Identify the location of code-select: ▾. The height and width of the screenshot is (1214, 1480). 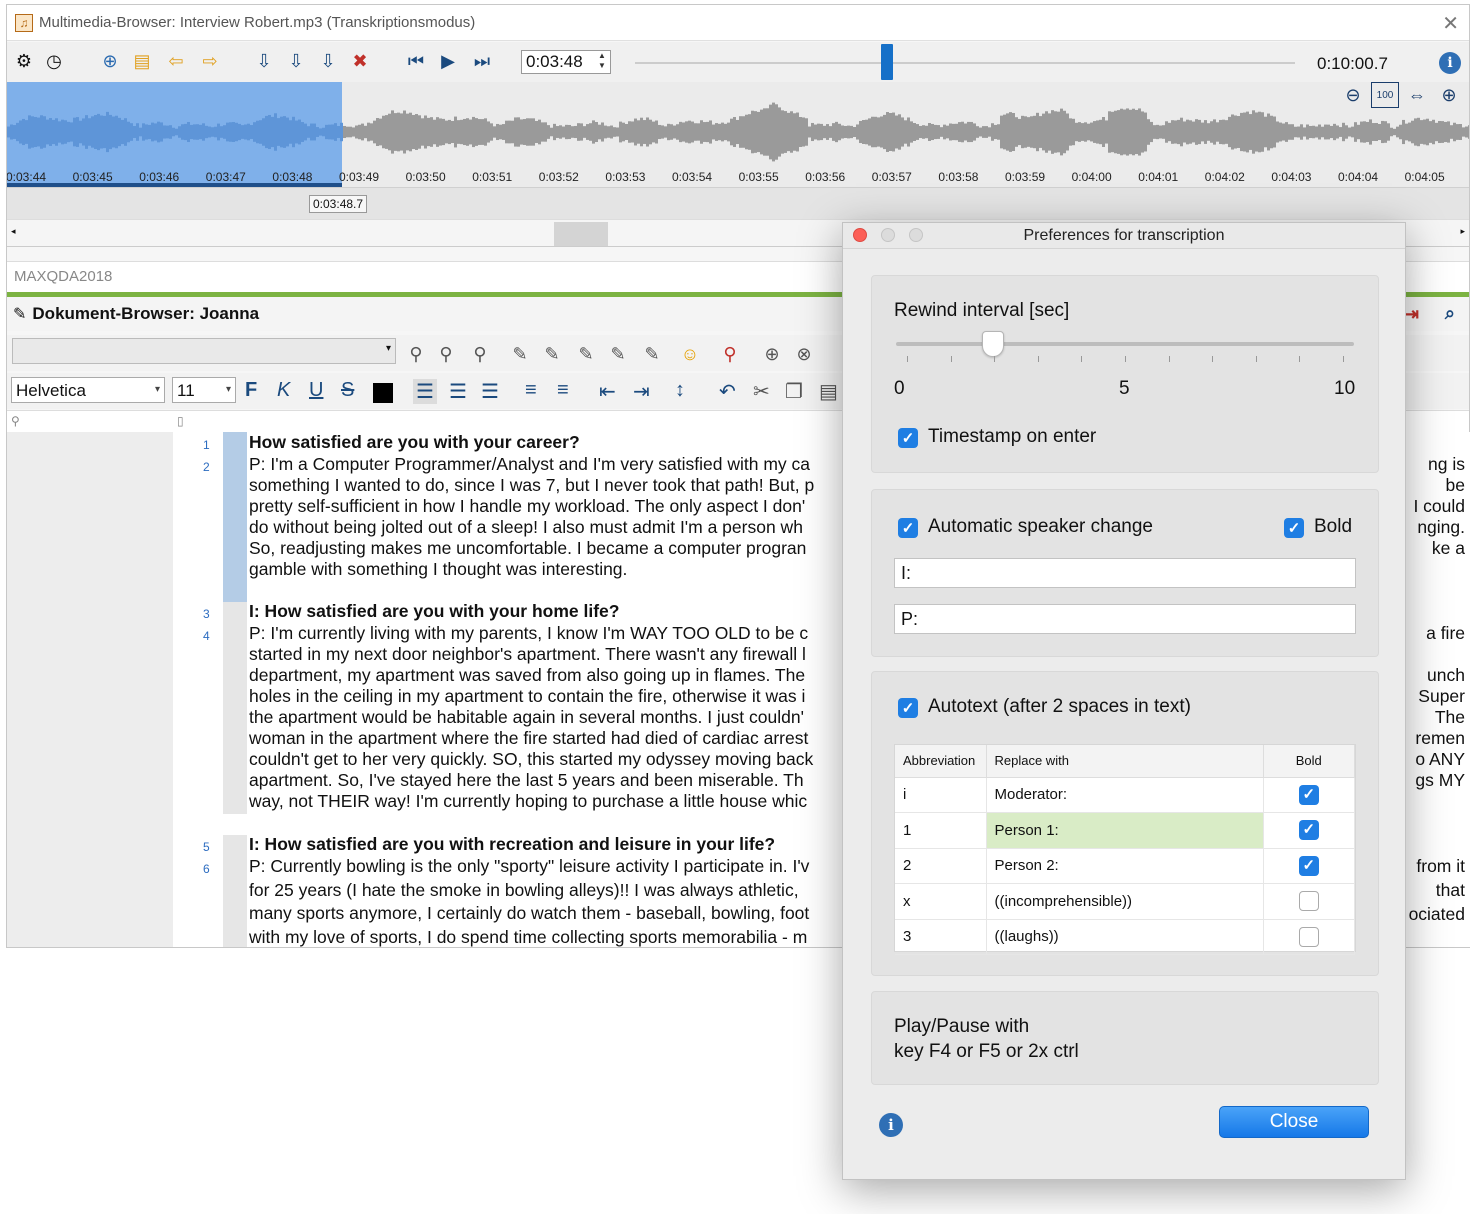
(204, 351).